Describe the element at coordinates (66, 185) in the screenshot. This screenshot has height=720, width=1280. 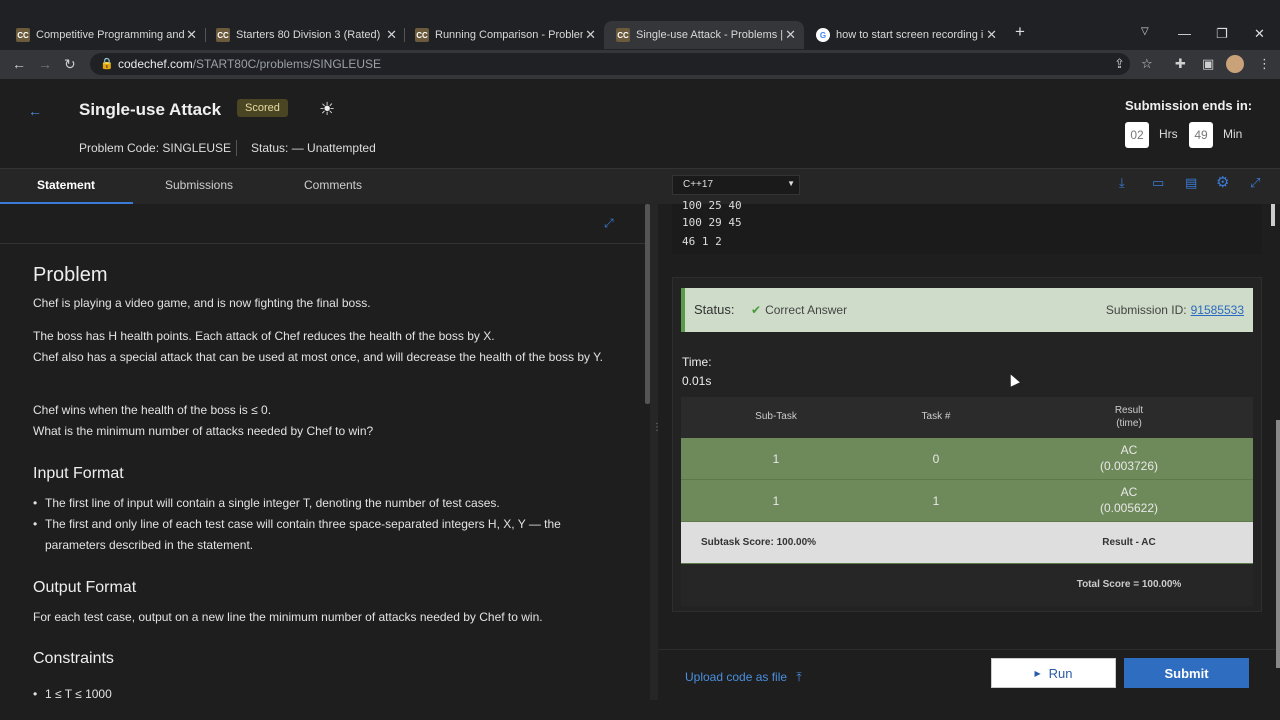
I see `tab-statement: Statement` at that location.